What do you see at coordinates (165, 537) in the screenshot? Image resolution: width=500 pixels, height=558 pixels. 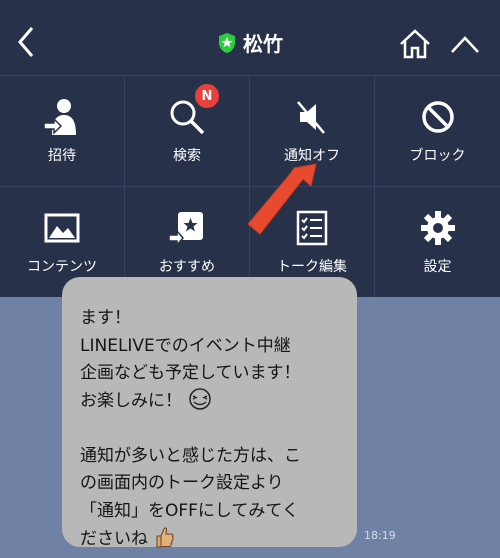 I see `thumbs-up-emoji-icon` at bounding box center [165, 537].